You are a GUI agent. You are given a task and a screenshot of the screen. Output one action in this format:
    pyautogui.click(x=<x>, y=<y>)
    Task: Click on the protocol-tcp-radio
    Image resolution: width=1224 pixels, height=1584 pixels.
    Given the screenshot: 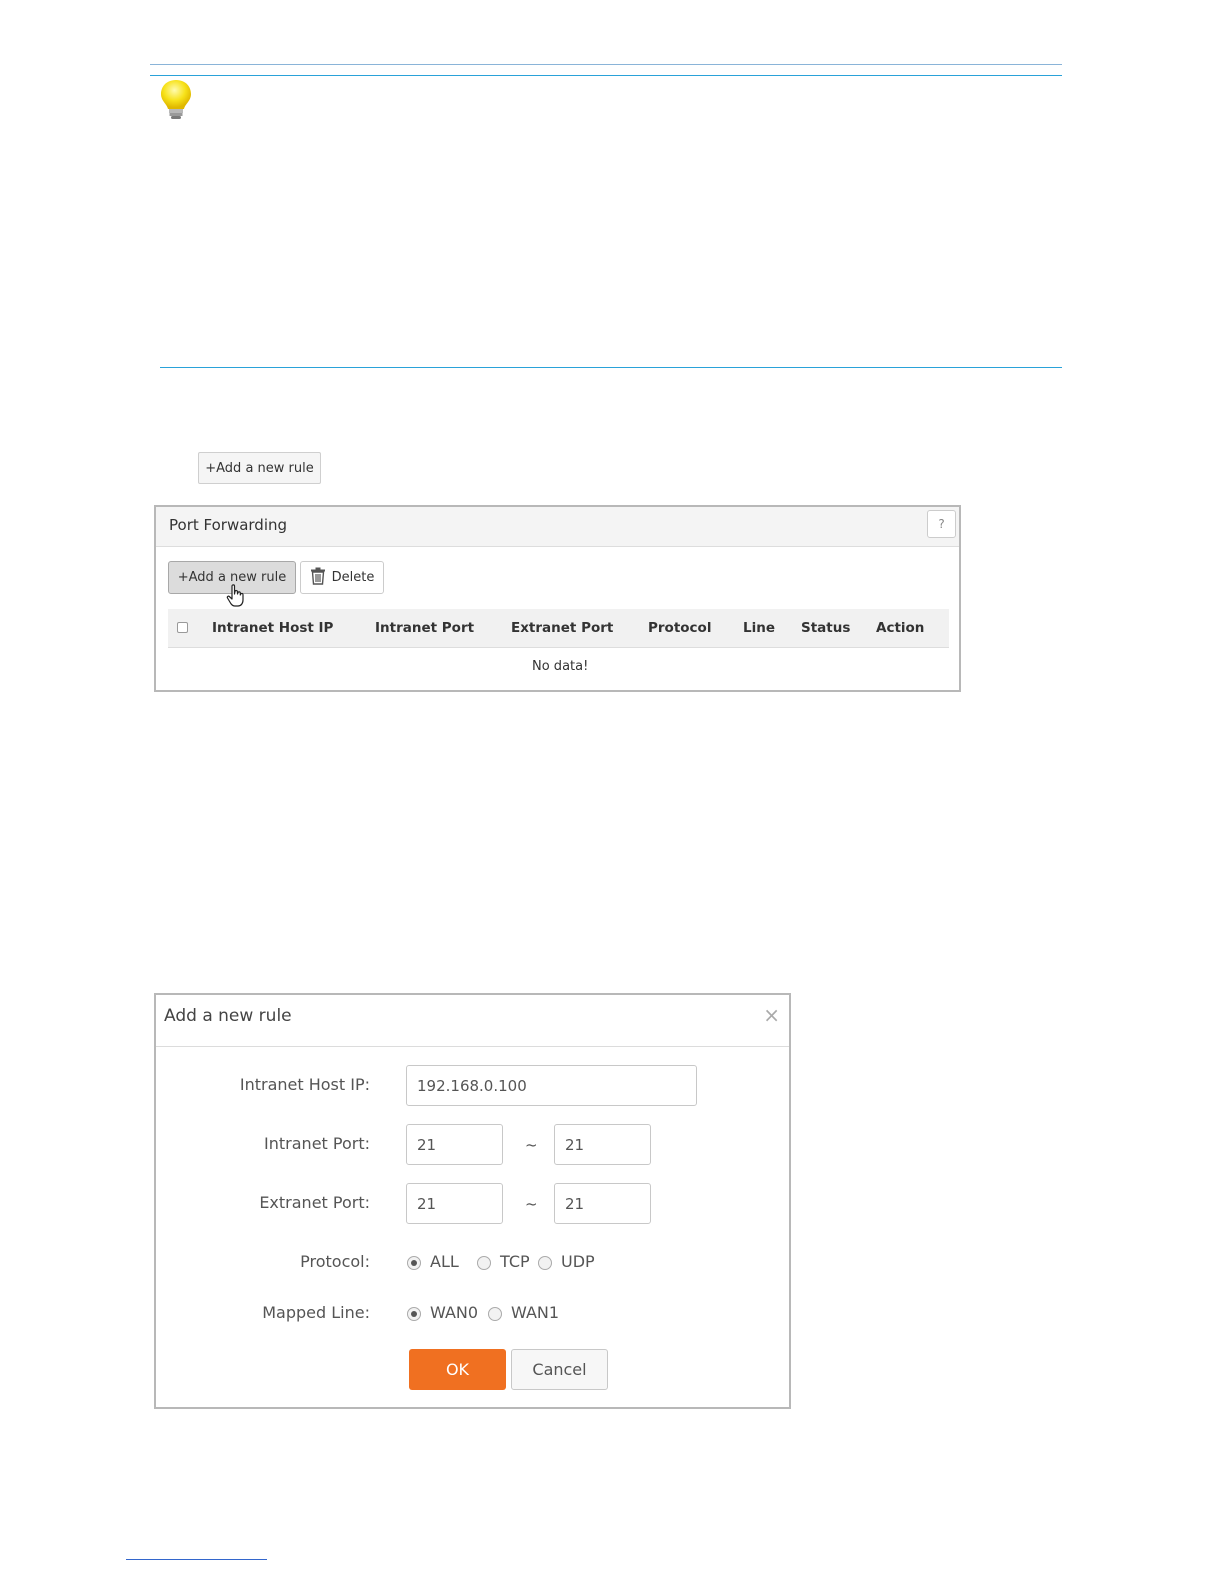 What is the action you would take?
    pyautogui.click(x=484, y=1263)
    